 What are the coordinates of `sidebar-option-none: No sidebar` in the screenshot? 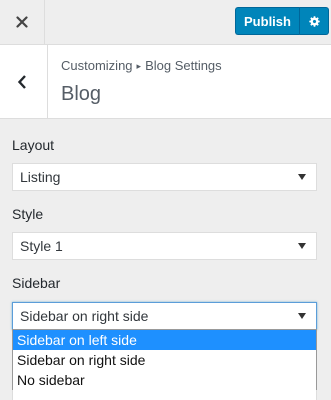 It's located at (164, 380).